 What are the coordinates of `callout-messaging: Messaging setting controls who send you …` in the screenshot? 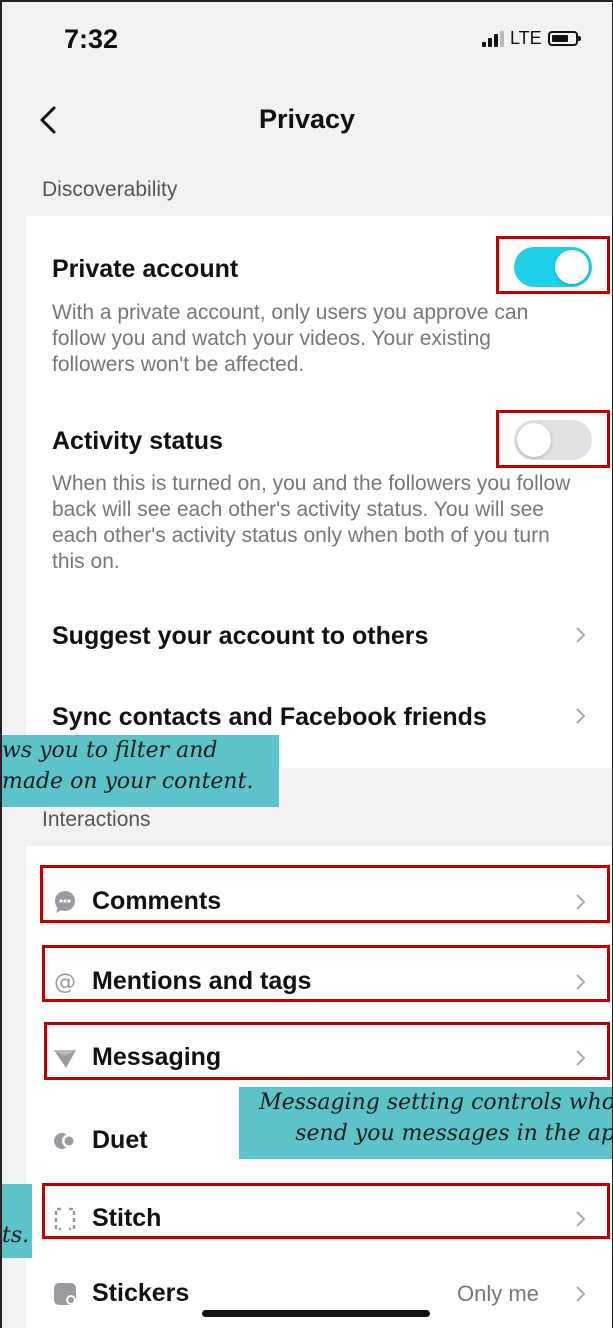 It's located at (426, 1123).